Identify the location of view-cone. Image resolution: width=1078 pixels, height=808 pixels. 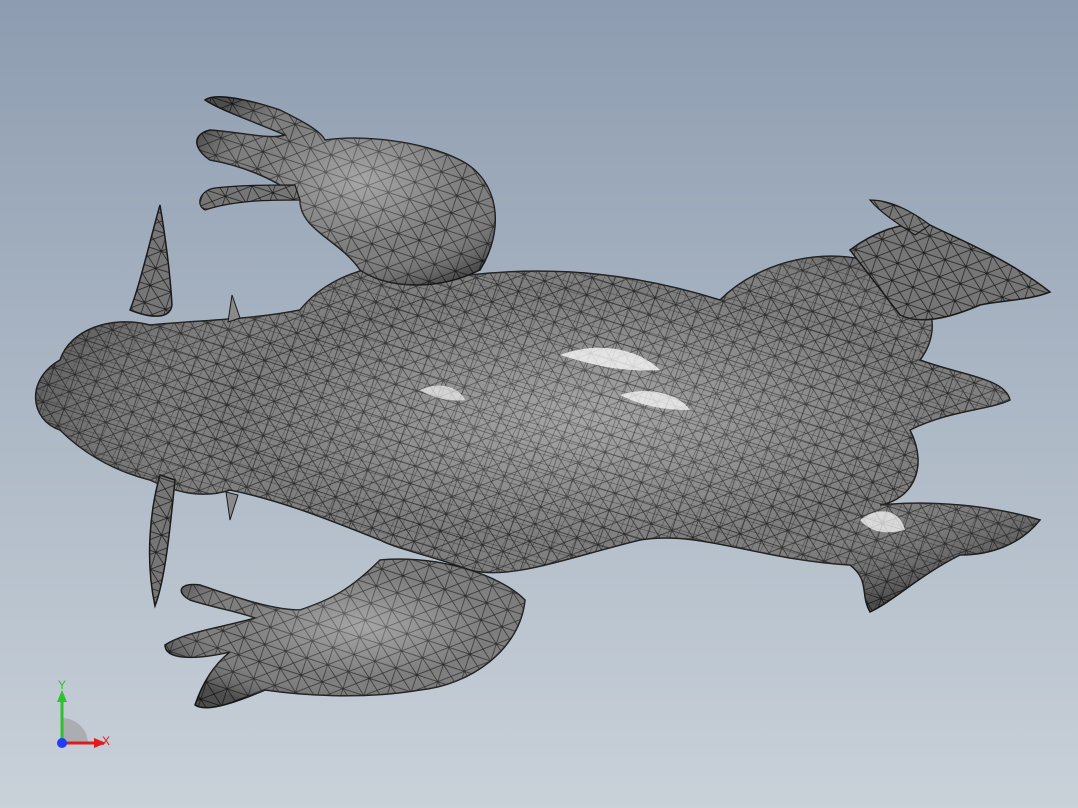
(75, 730).